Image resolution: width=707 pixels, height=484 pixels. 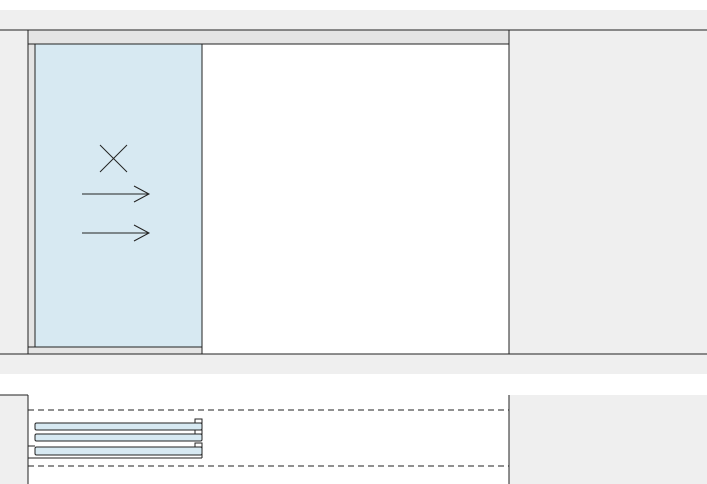 I want to click on plan-left-wall, so click(x=14, y=439).